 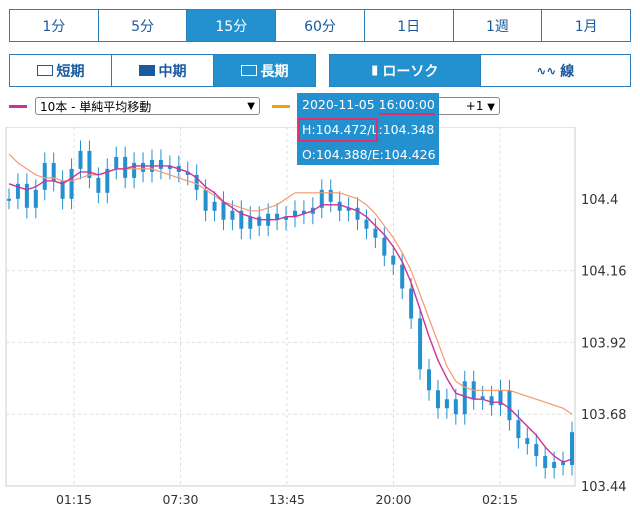 I want to click on square-icon, so click(x=146, y=70).